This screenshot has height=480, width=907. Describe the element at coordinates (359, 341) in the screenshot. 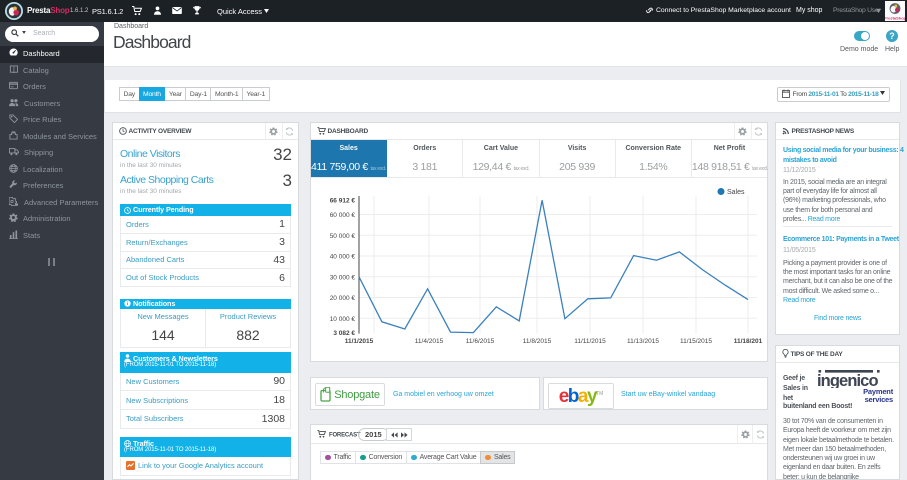

I see `svg-text: 11/1/2015` at that location.